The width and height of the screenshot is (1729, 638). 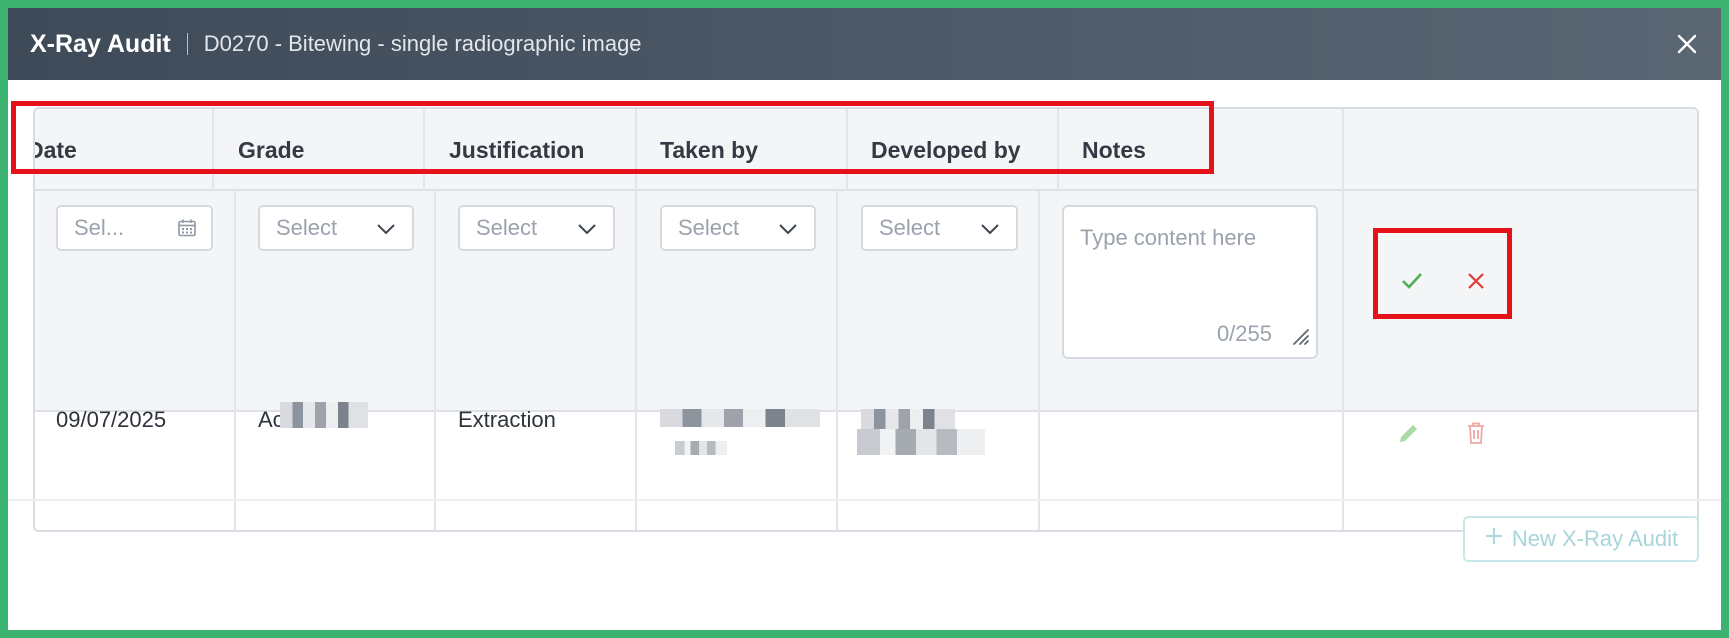 What do you see at coordinates (517, 149) in the screenshot?
I see `column-header-justification: Justification` at bounding box center [517, 149].